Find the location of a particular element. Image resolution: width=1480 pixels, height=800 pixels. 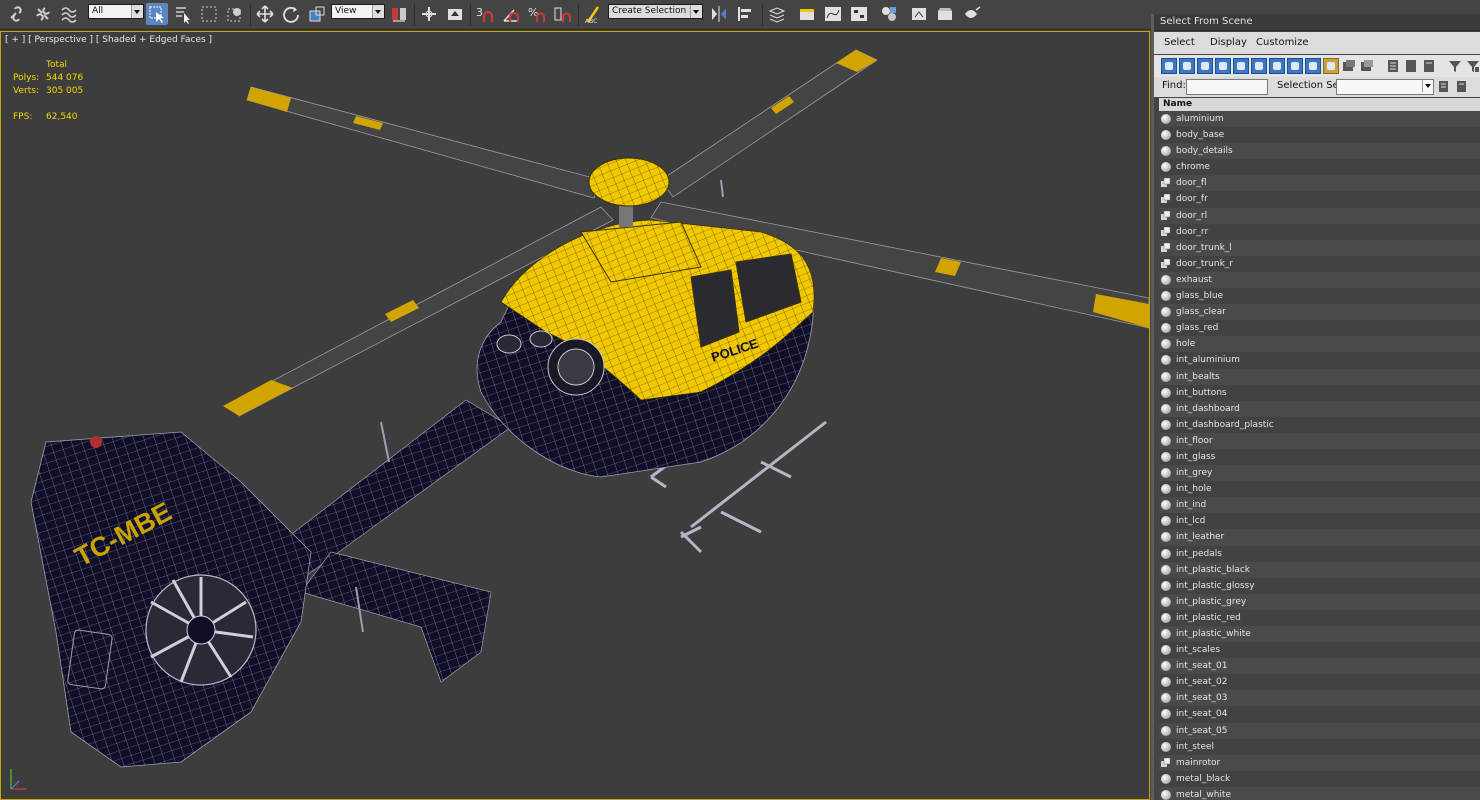

keyboard-shortcut-override-icon is located at coordinates (455, 14).